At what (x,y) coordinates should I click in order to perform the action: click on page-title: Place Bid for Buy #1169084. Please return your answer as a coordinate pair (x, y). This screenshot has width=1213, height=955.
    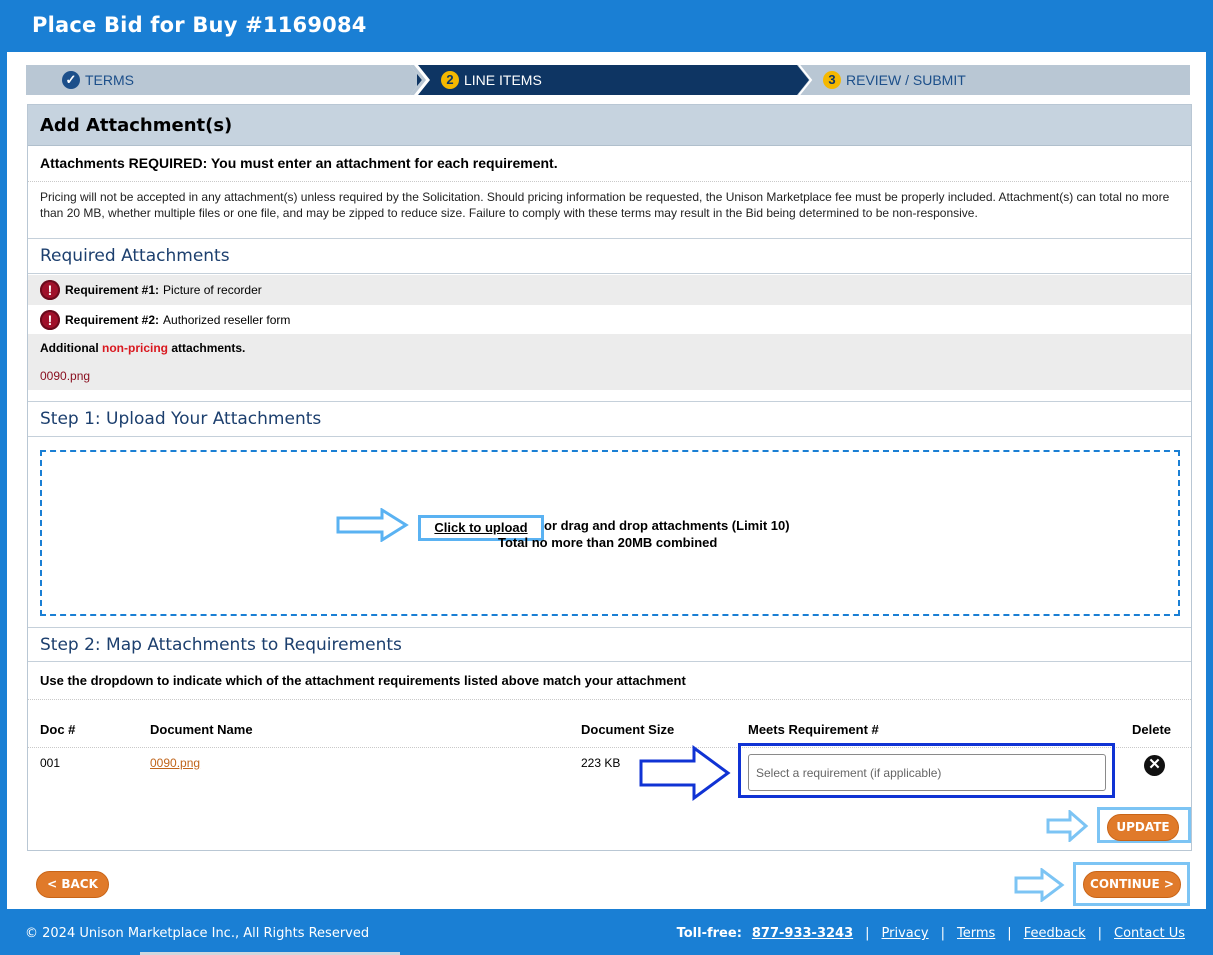
    Looking at the image, I should click on (199, 25).